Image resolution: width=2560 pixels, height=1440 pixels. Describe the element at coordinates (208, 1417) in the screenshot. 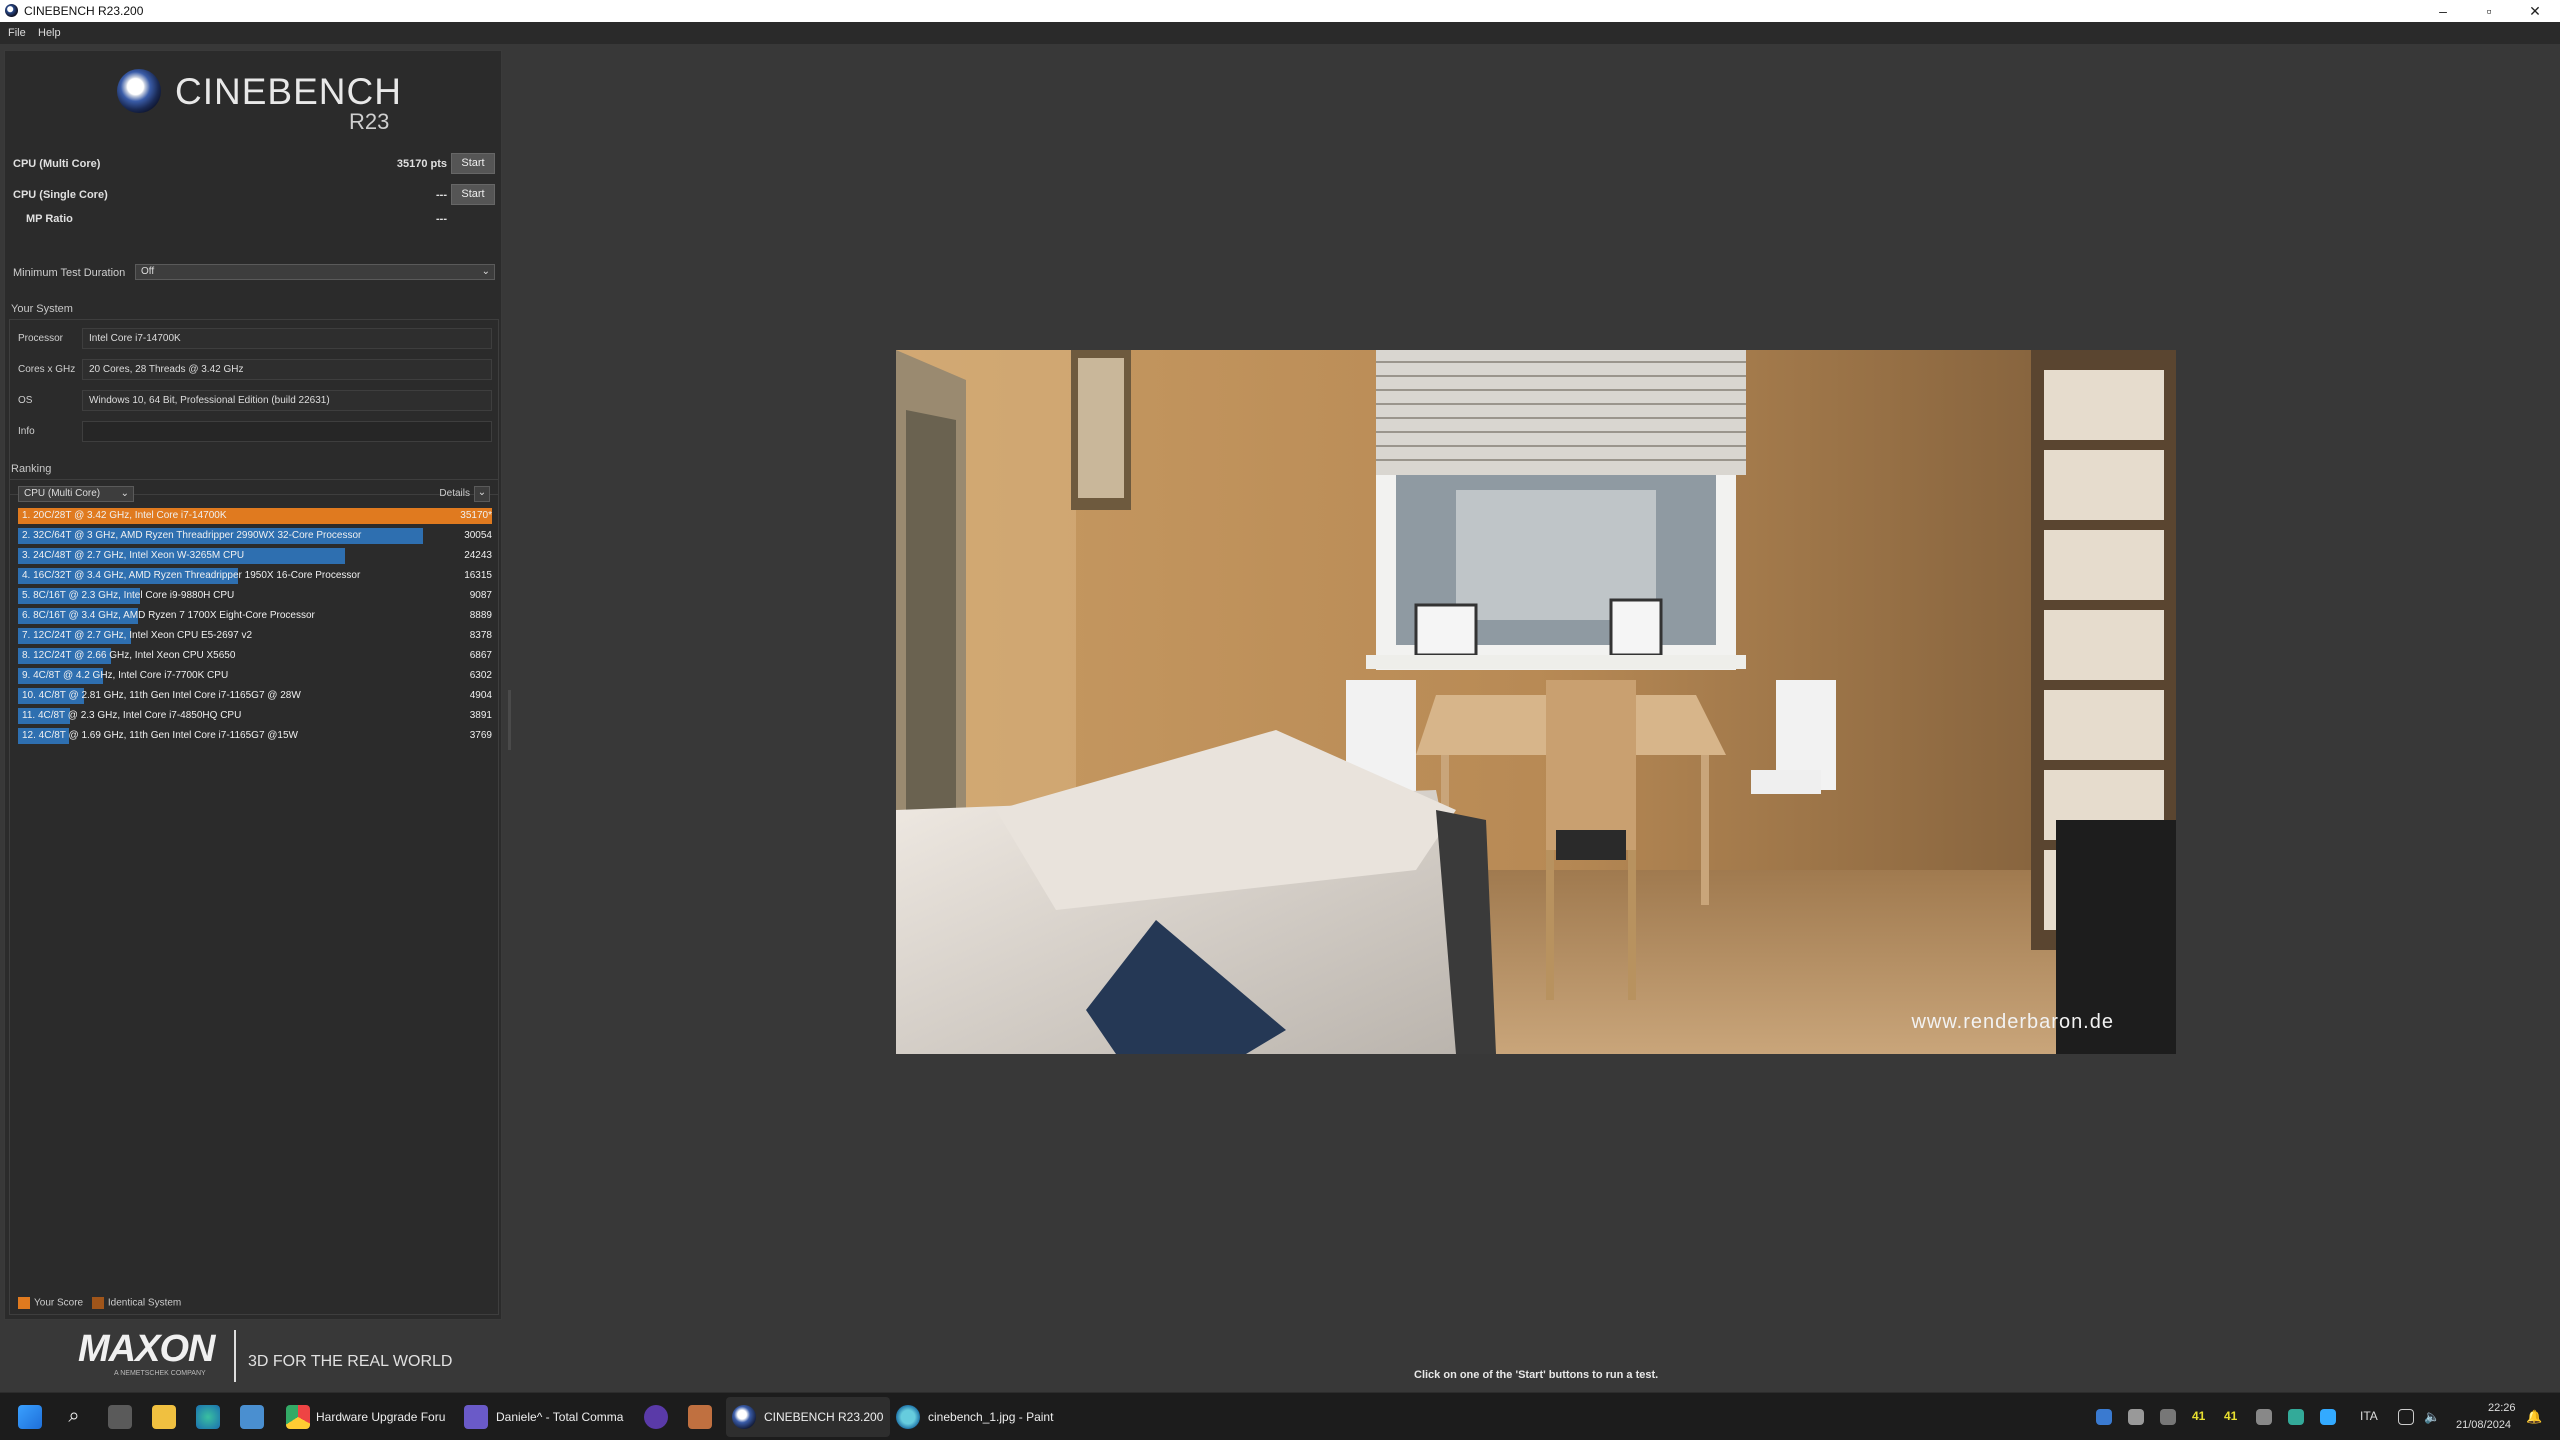

I see `edge-icon` at that location.